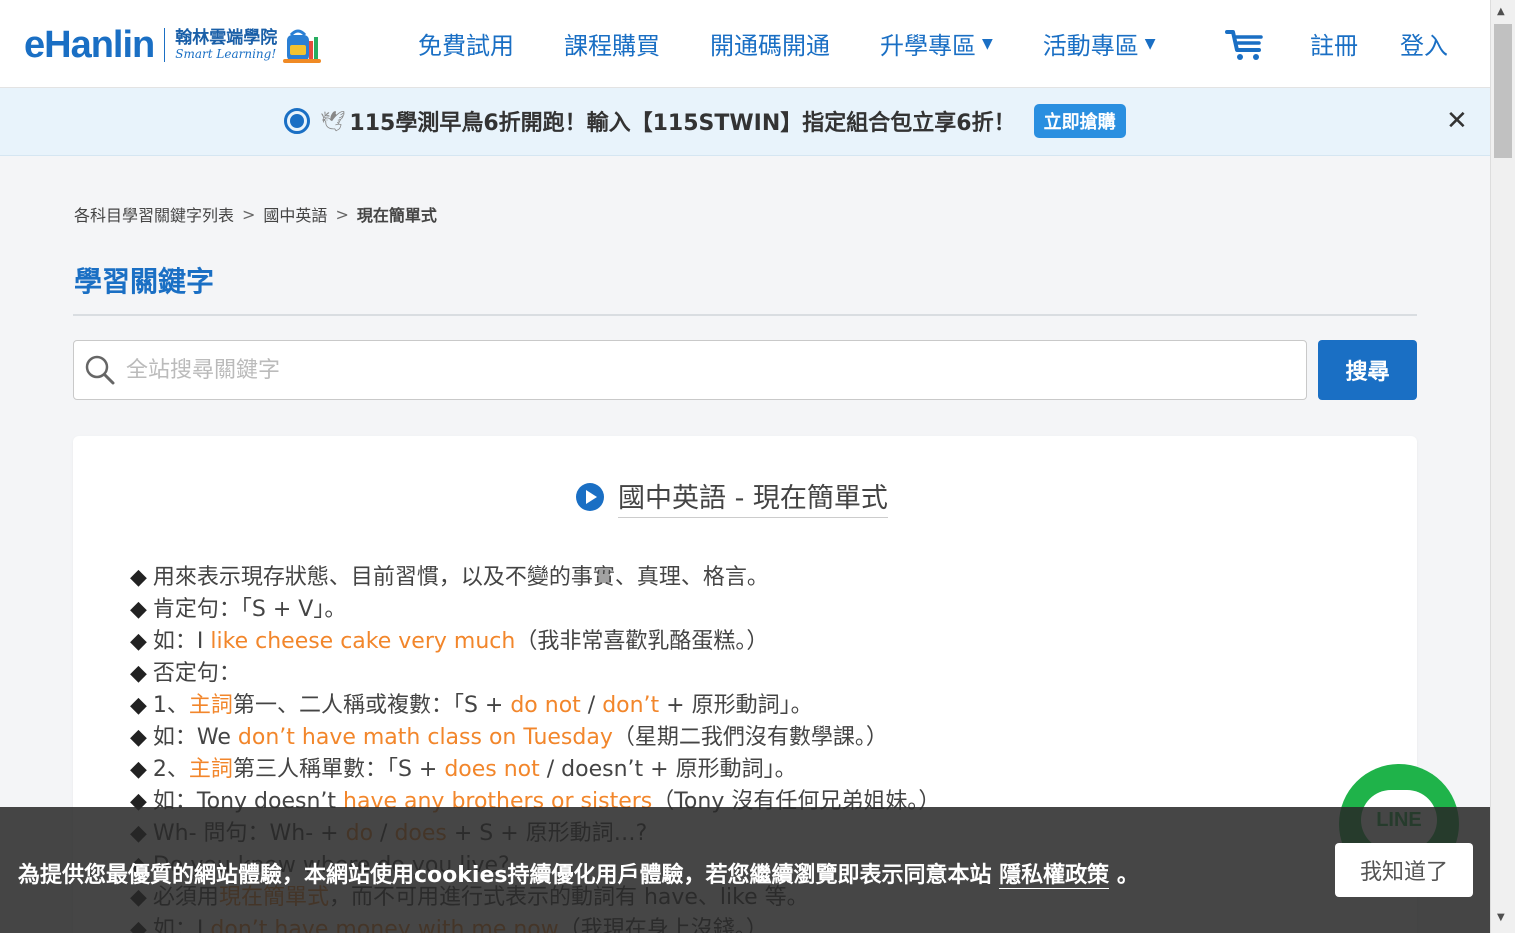 This screenshot has width=1515, height=933. Describe the element at coordinates (363, 641) in the screenshot. I see `highlighted-keyword: like cheese cake very much` at that location.